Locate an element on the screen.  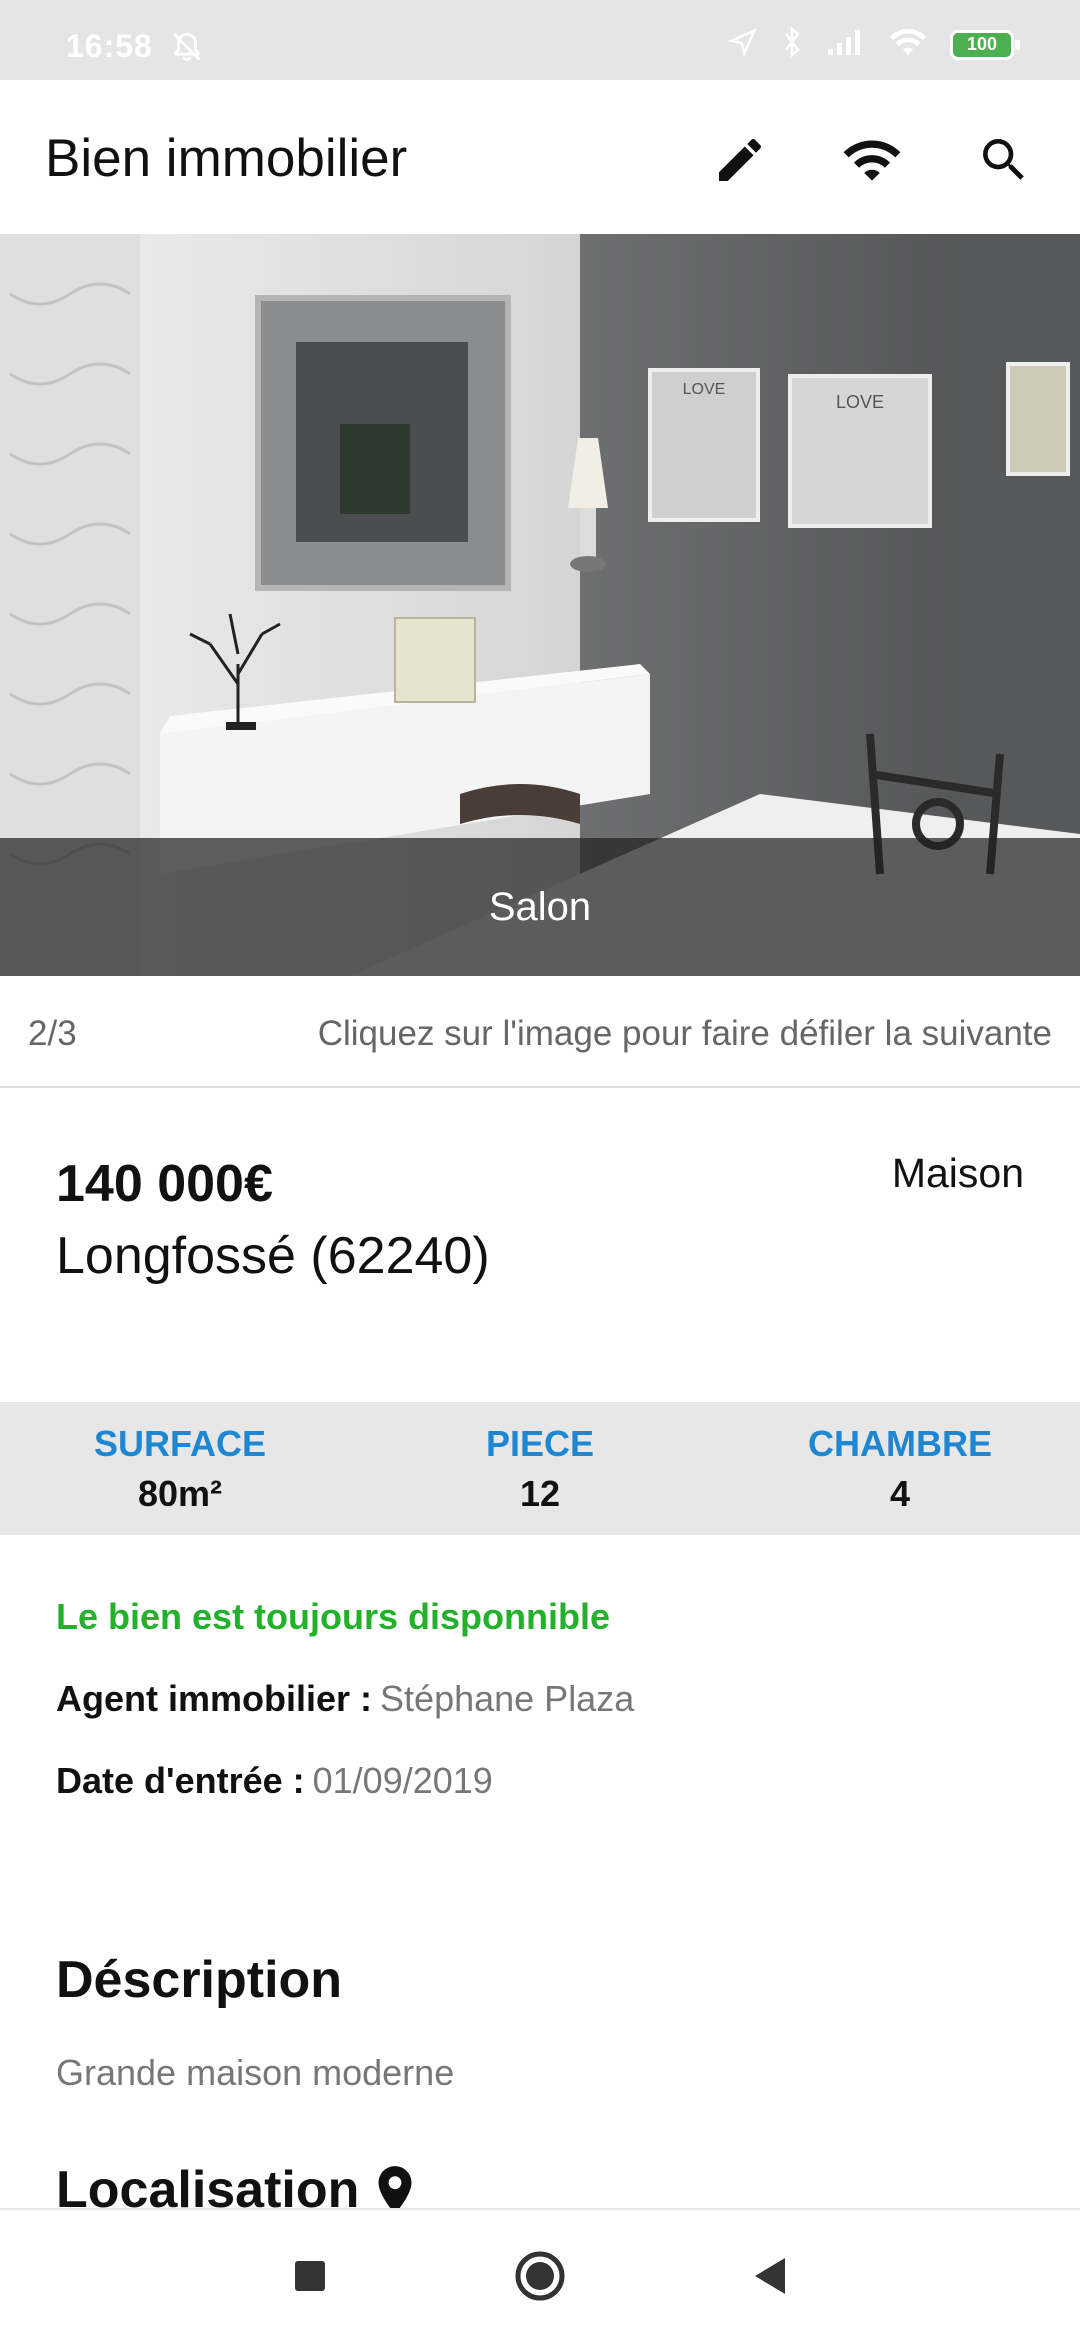
nav-back-icon is located at coordinates (770, 2276).